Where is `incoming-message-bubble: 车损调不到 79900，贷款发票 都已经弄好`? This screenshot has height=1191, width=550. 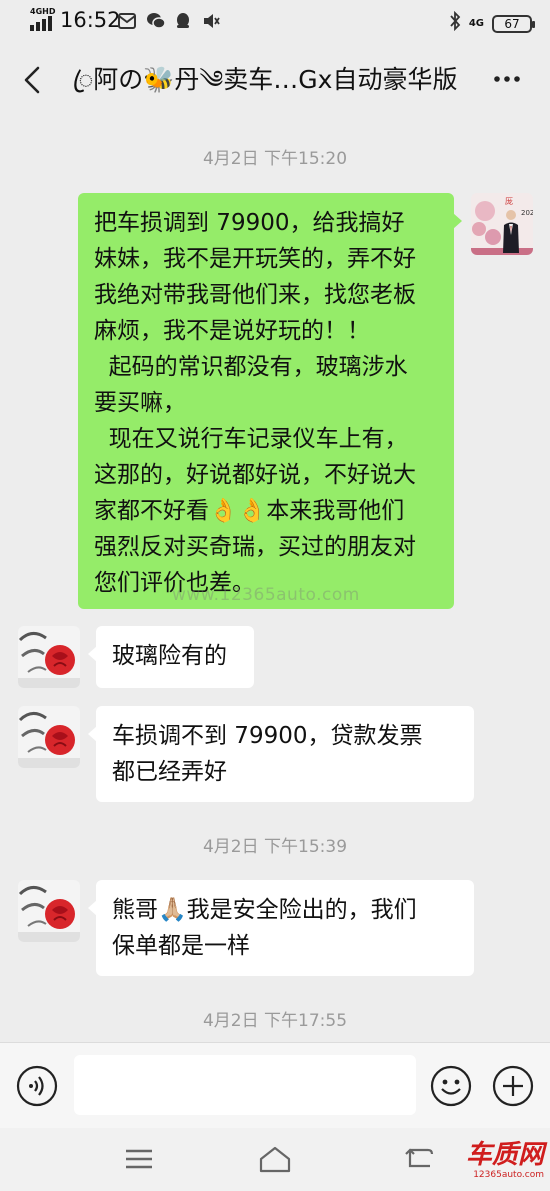 incoming-message-bubble: 车损调不到 79900，贷款发票 都已经弄好 is located at coordinates (281, 754).